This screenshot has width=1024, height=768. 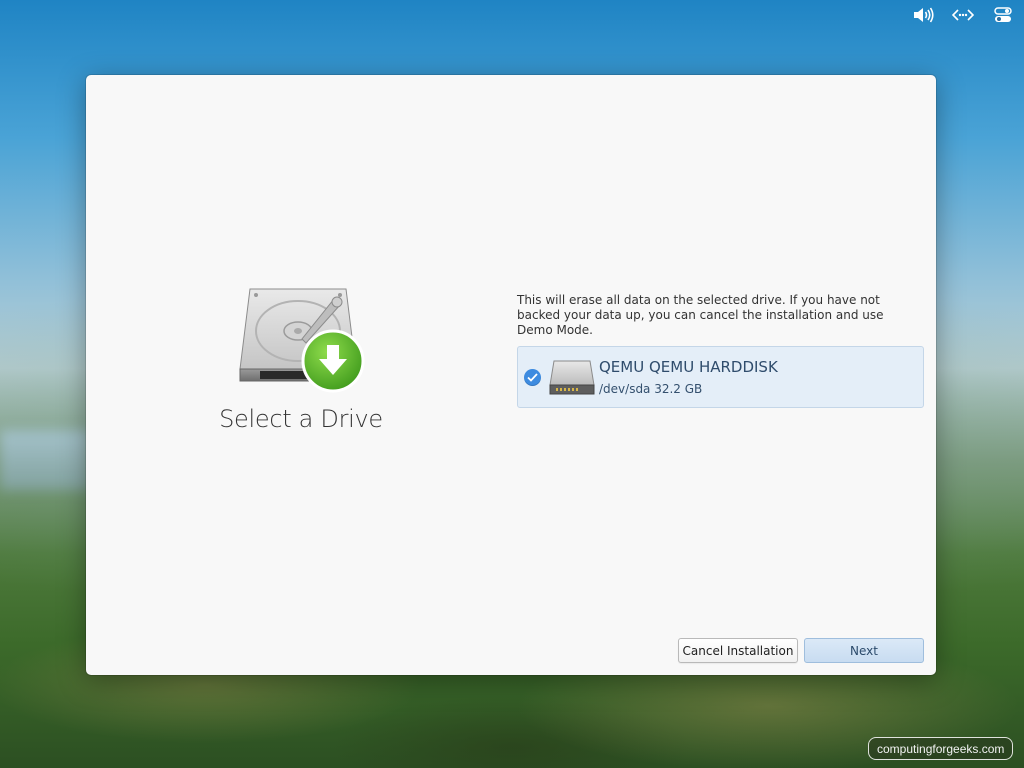 What do you see at coordinates (572, 378) in the screenshot?
I see `hard-disk-icon` at bounding box center [572, 378].